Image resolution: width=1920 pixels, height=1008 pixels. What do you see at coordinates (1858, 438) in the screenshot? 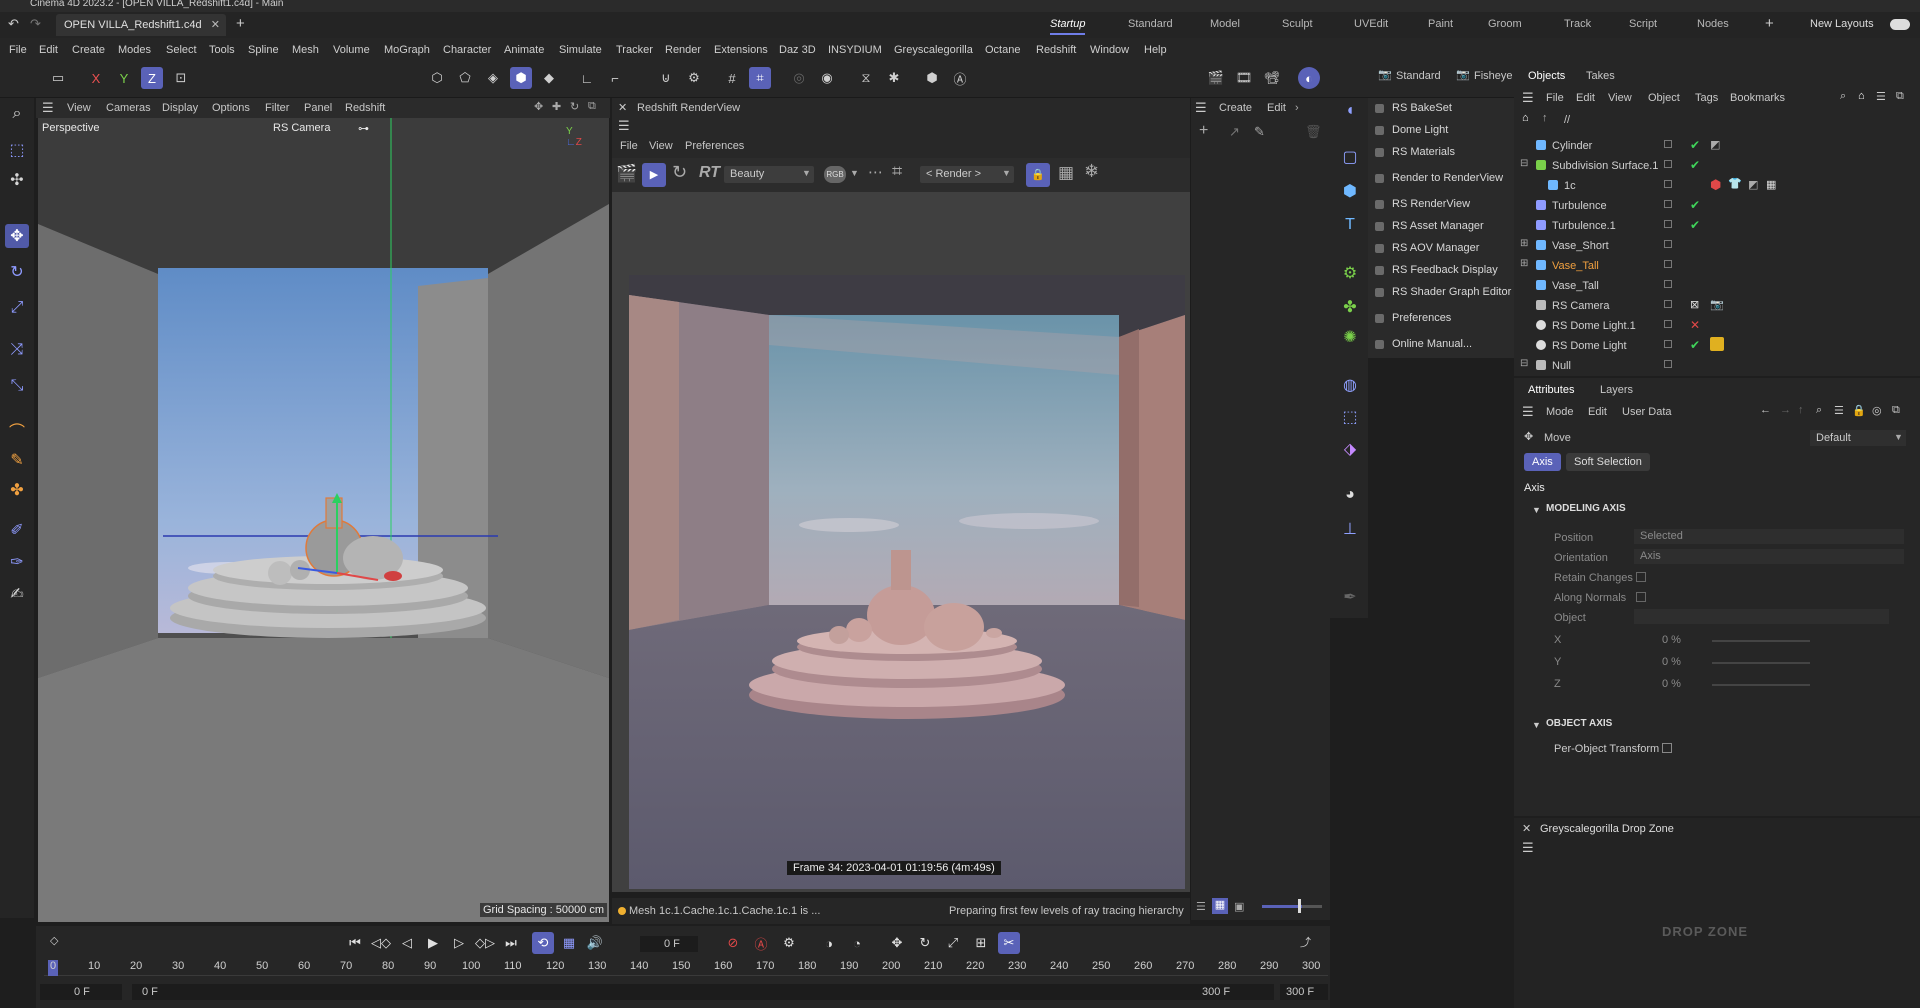
I see `preset-select: Default` at bounding box center [1858, 438].